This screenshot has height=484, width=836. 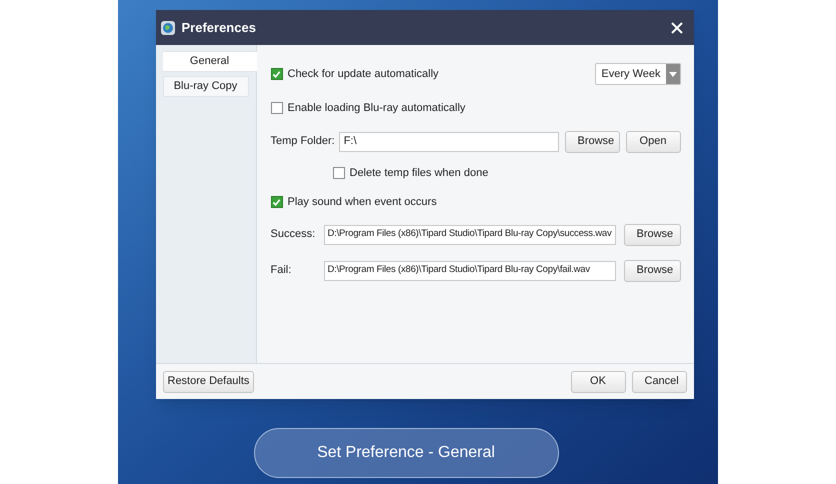 What do you see at coordinates (470, 270) in the screenshot?
I see `input-field: D:\Program Files (x86)\Tipard Studio\Tipard Blu-ray Copy\fail.wav` at bounding box center [470, 270].